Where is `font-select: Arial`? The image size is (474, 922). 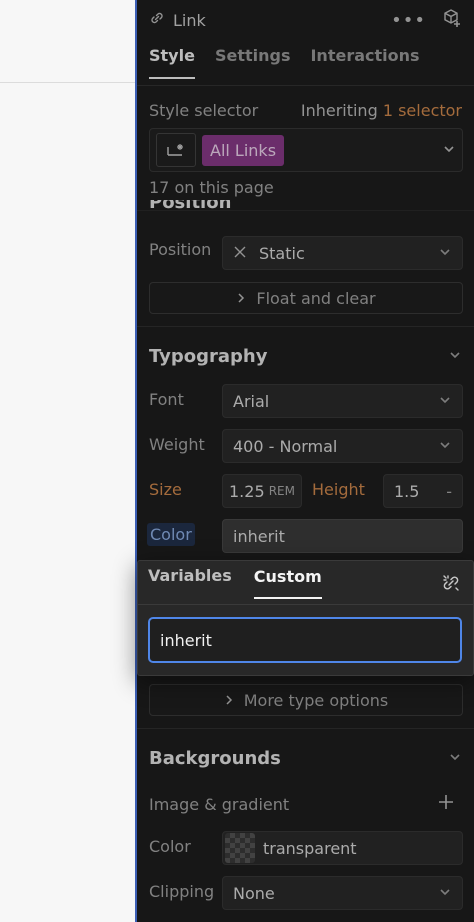 font-select: Arial is located at coordinates (342, 401).